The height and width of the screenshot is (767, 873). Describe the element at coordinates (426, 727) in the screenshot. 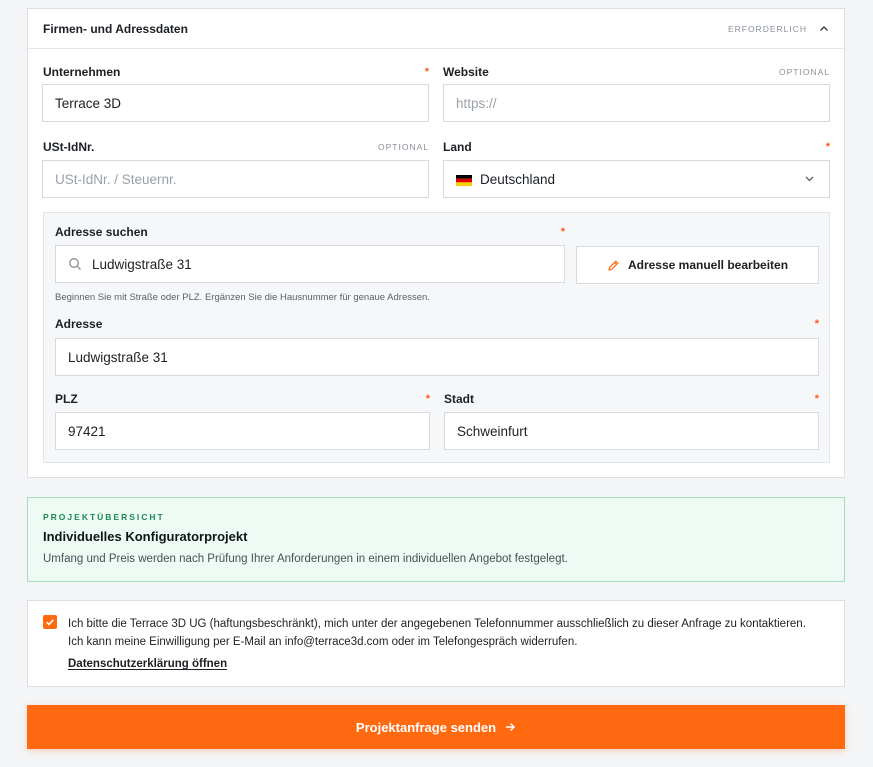

I see `submit-label: Projektanfrage senden` at that location.